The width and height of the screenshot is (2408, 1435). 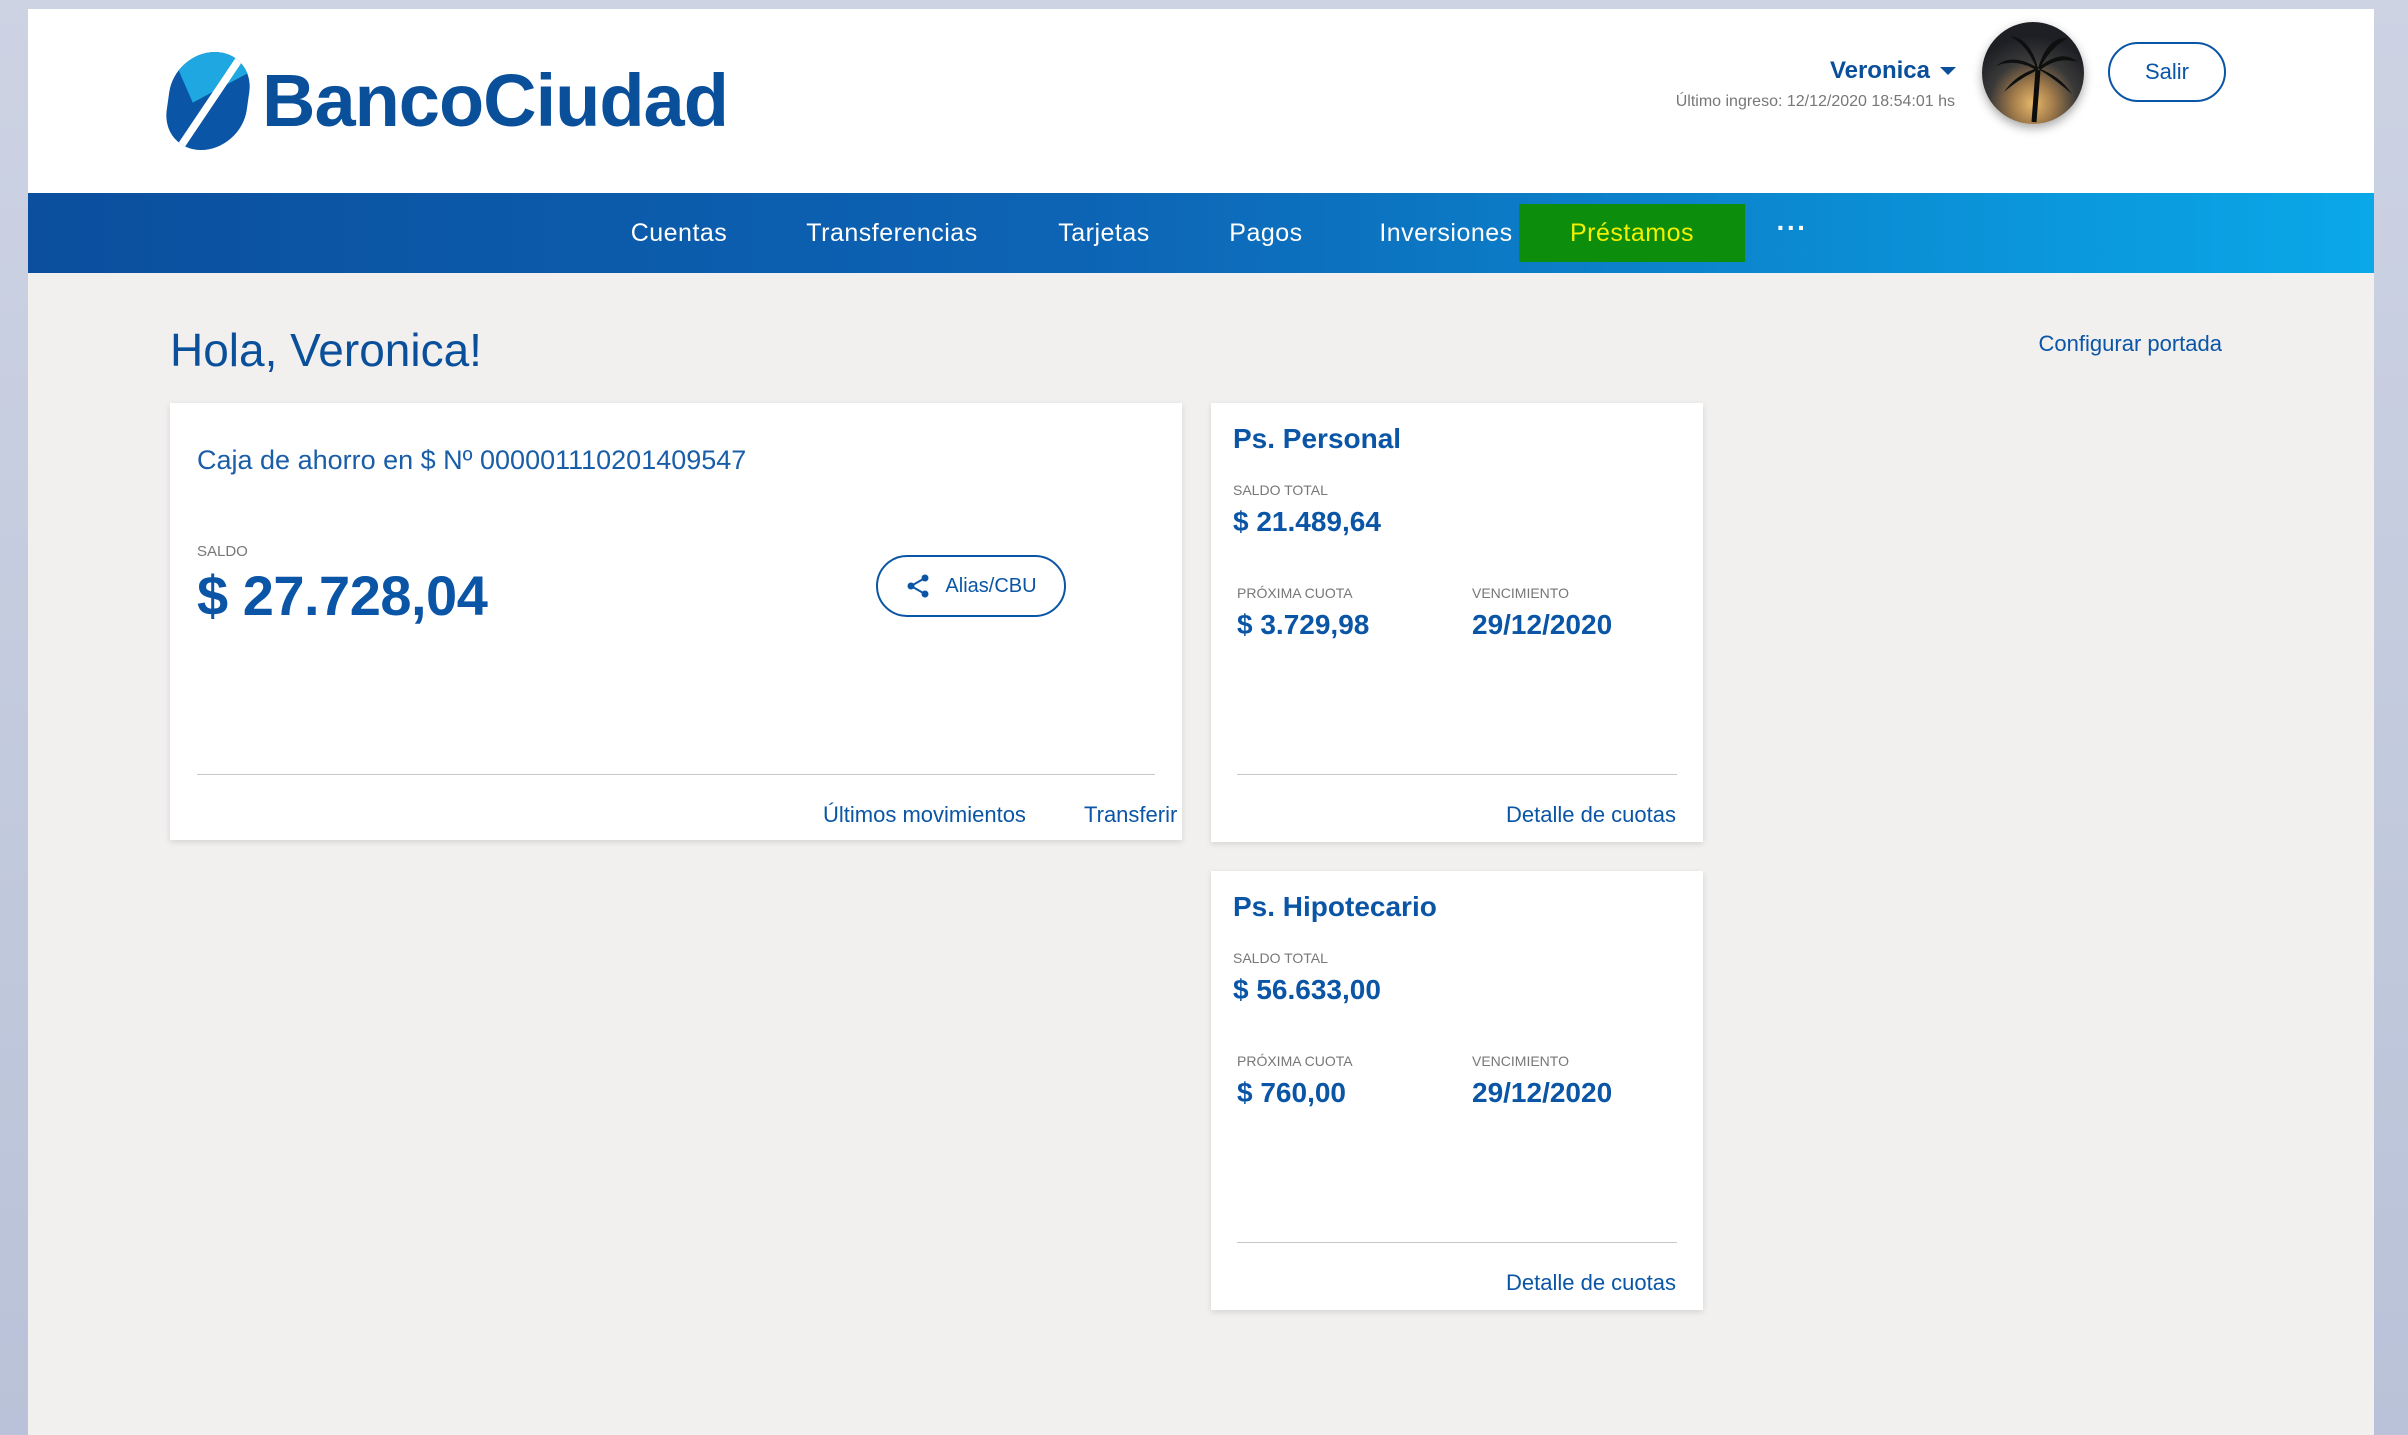 I want to click on loan-title: Ps. Personal, so click(x=1317, y=439).